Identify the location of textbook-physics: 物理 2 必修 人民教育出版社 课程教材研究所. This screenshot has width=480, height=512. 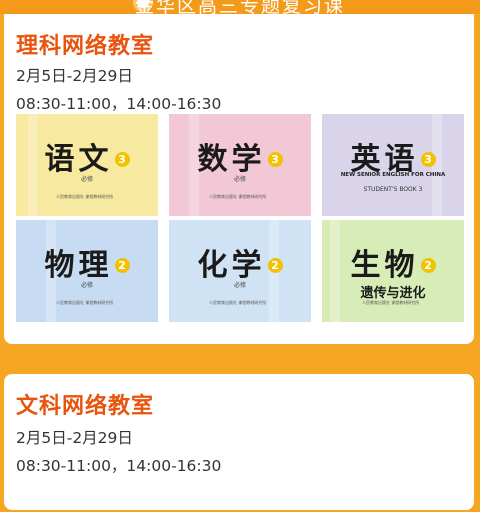
(87, 271).